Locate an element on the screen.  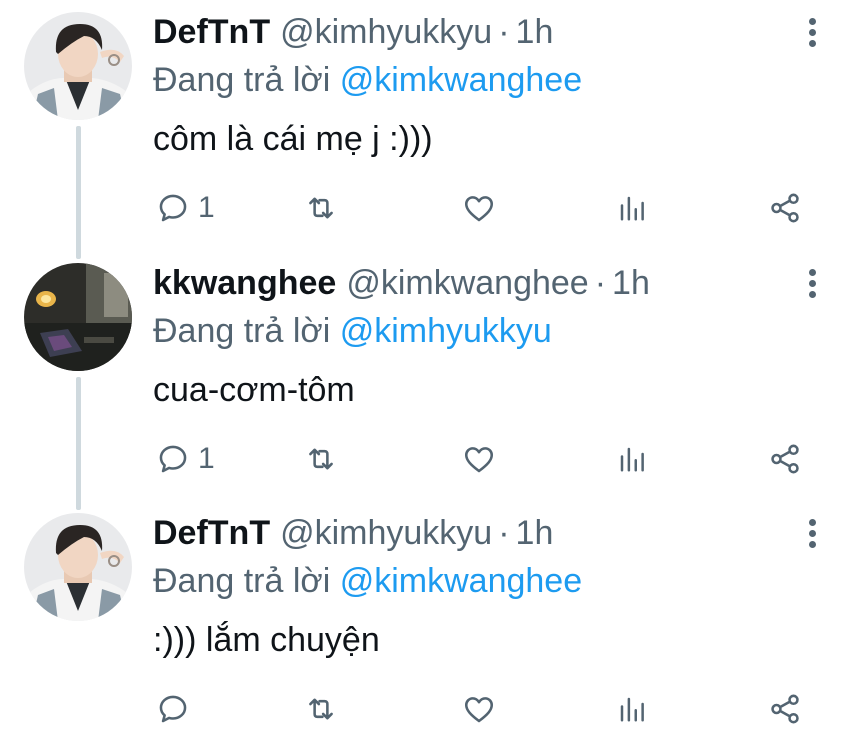
dark-room-avatar-image is located at coordinates (78, 317).